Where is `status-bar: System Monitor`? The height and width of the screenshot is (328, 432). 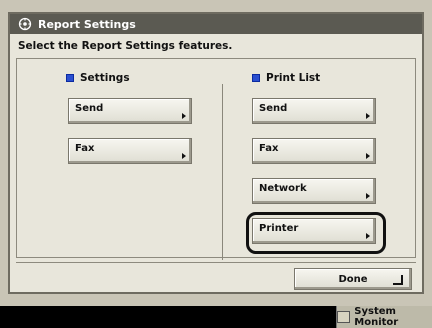
status-bar: System Monitor is located at coordinates (216, 317).